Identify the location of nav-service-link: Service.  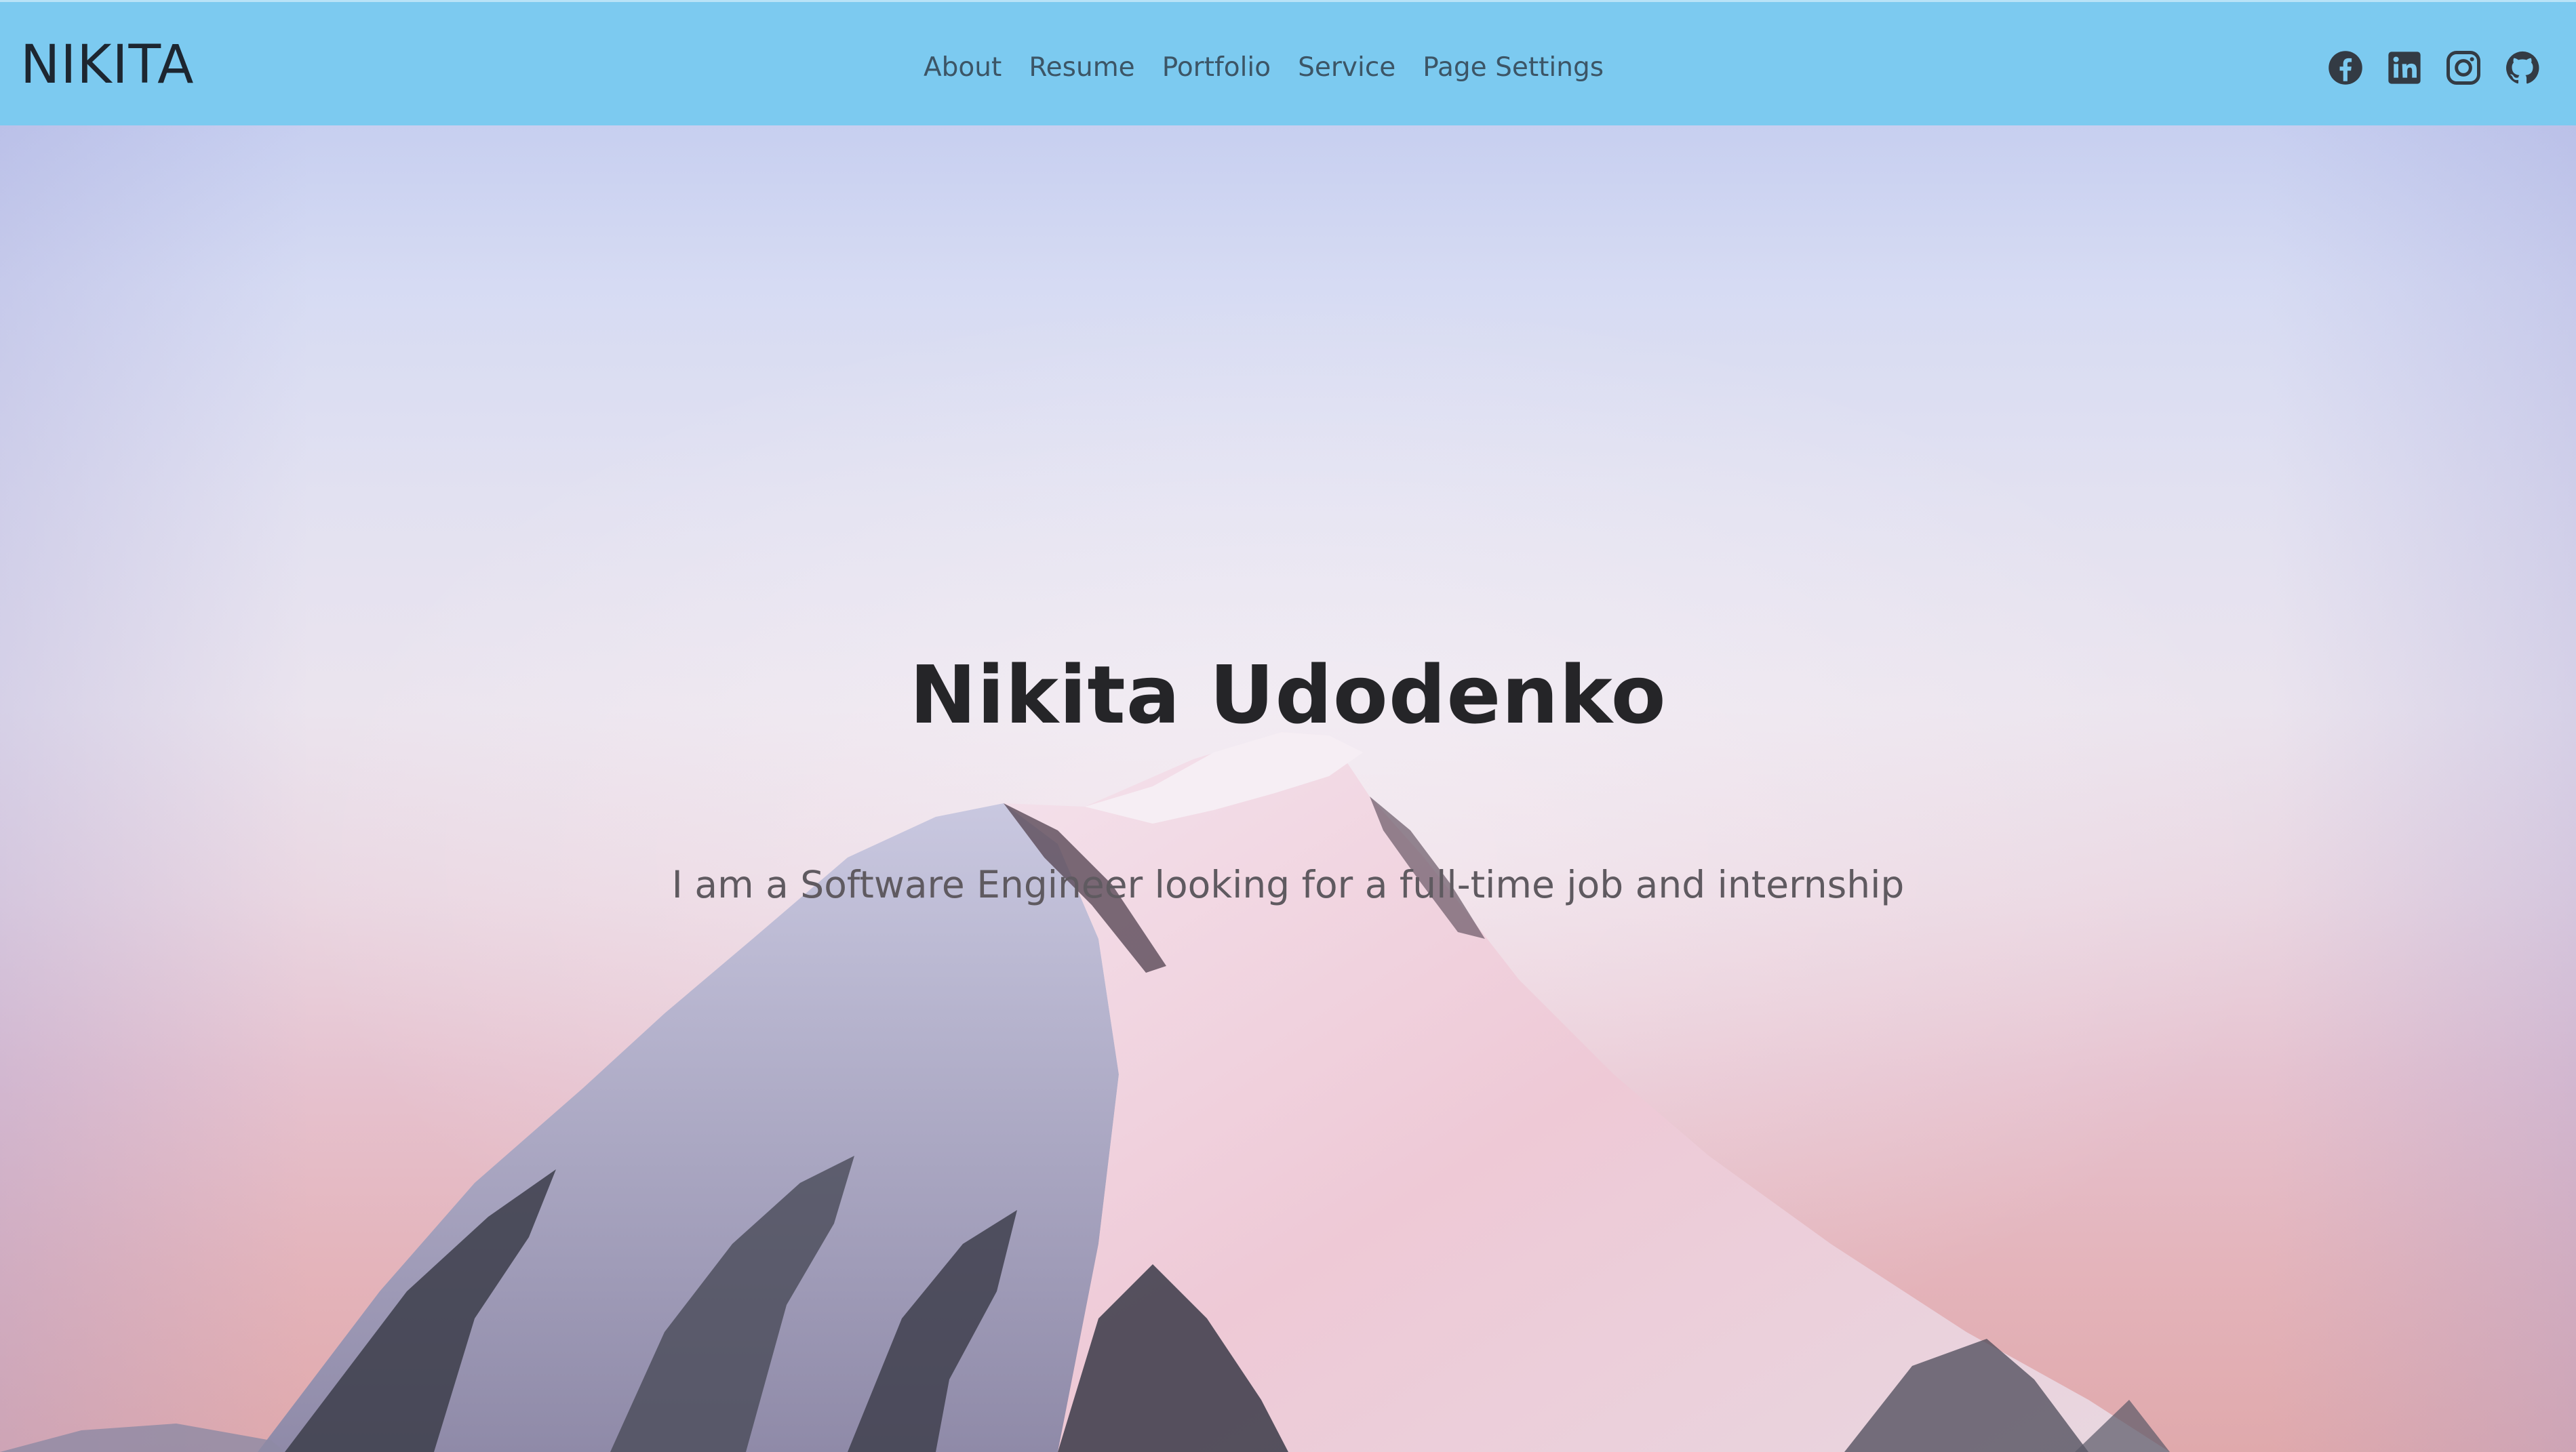
(1347, 68).